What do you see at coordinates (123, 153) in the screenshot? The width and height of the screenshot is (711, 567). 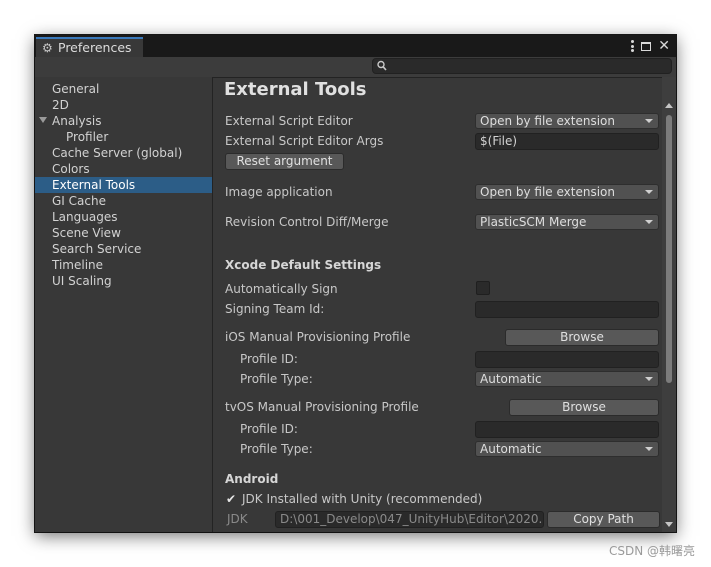 I see `sidebar-item-cache-server: Cache Server (global)` at bounding box center [123, 153].